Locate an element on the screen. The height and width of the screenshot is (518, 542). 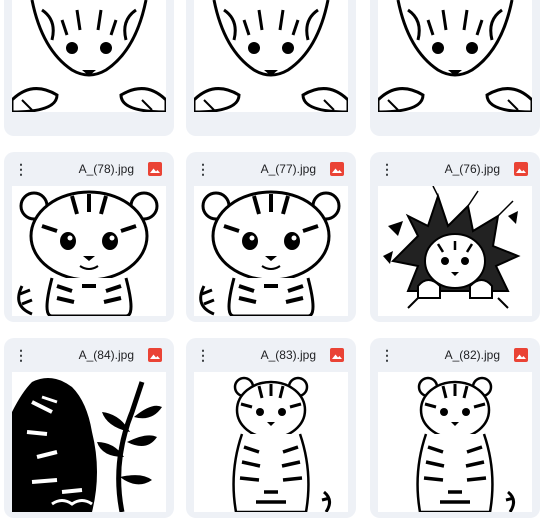
file-card: ⋮ A_(82).jpg is located at coordinates (455, 428).